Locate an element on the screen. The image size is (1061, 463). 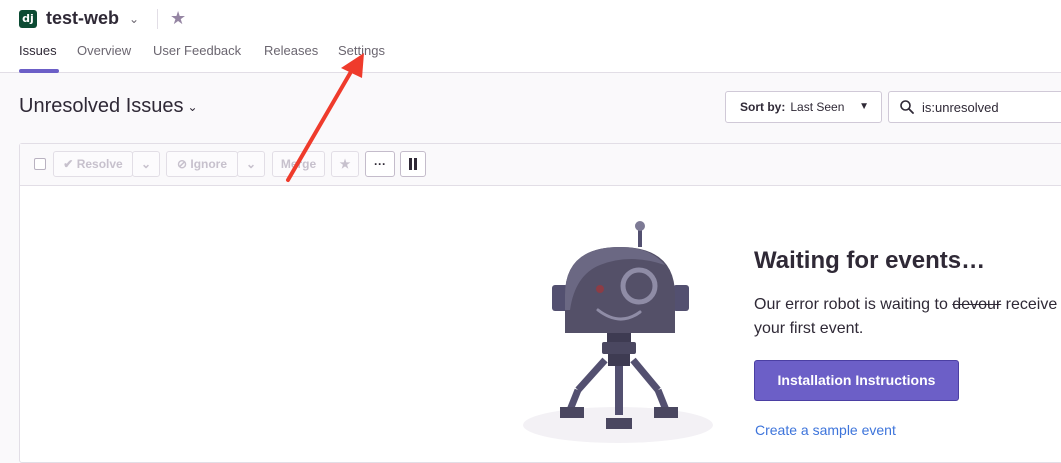
desc-strikethrough: devour is located at coordinates (977, 304).